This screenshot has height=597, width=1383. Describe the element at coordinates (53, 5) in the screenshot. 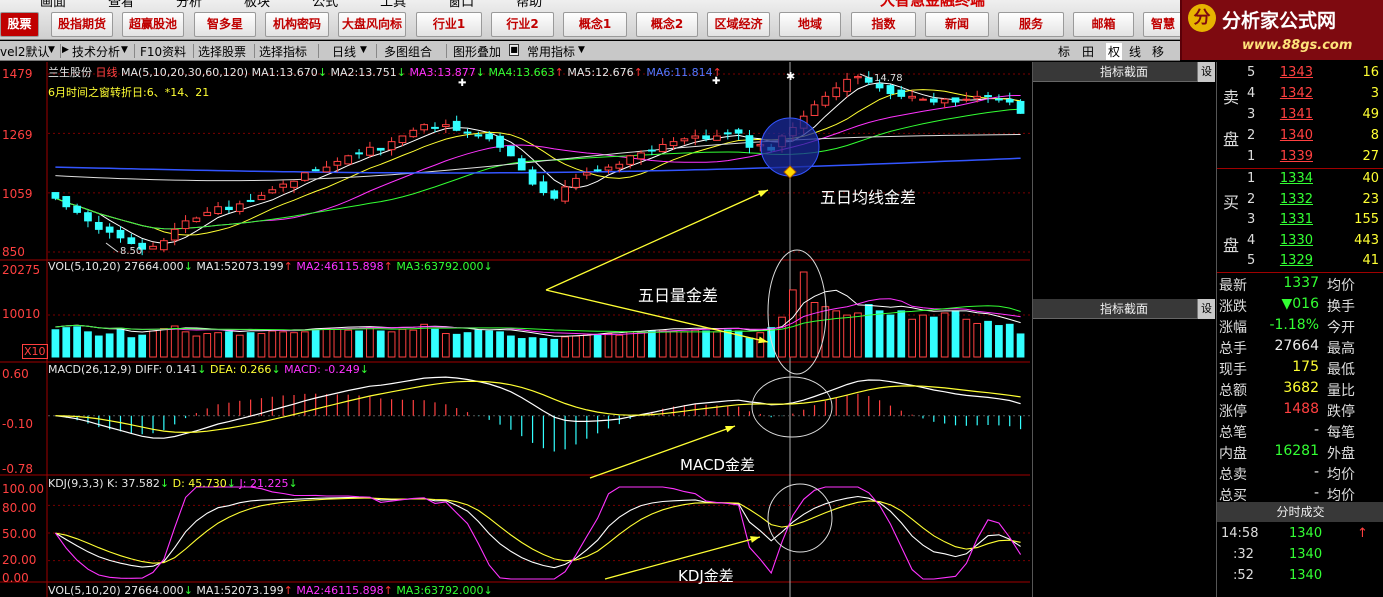

I see `menu-item: 画面` at that location.